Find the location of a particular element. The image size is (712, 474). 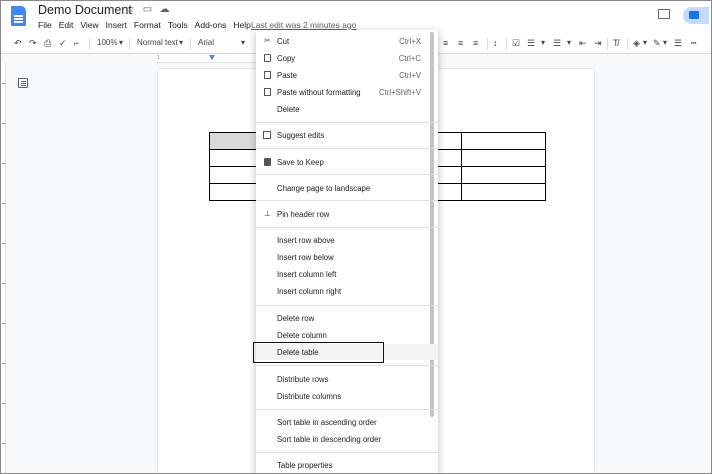

title-actions: ☆ ▭ ☁ is located at coordinates (147, 9).